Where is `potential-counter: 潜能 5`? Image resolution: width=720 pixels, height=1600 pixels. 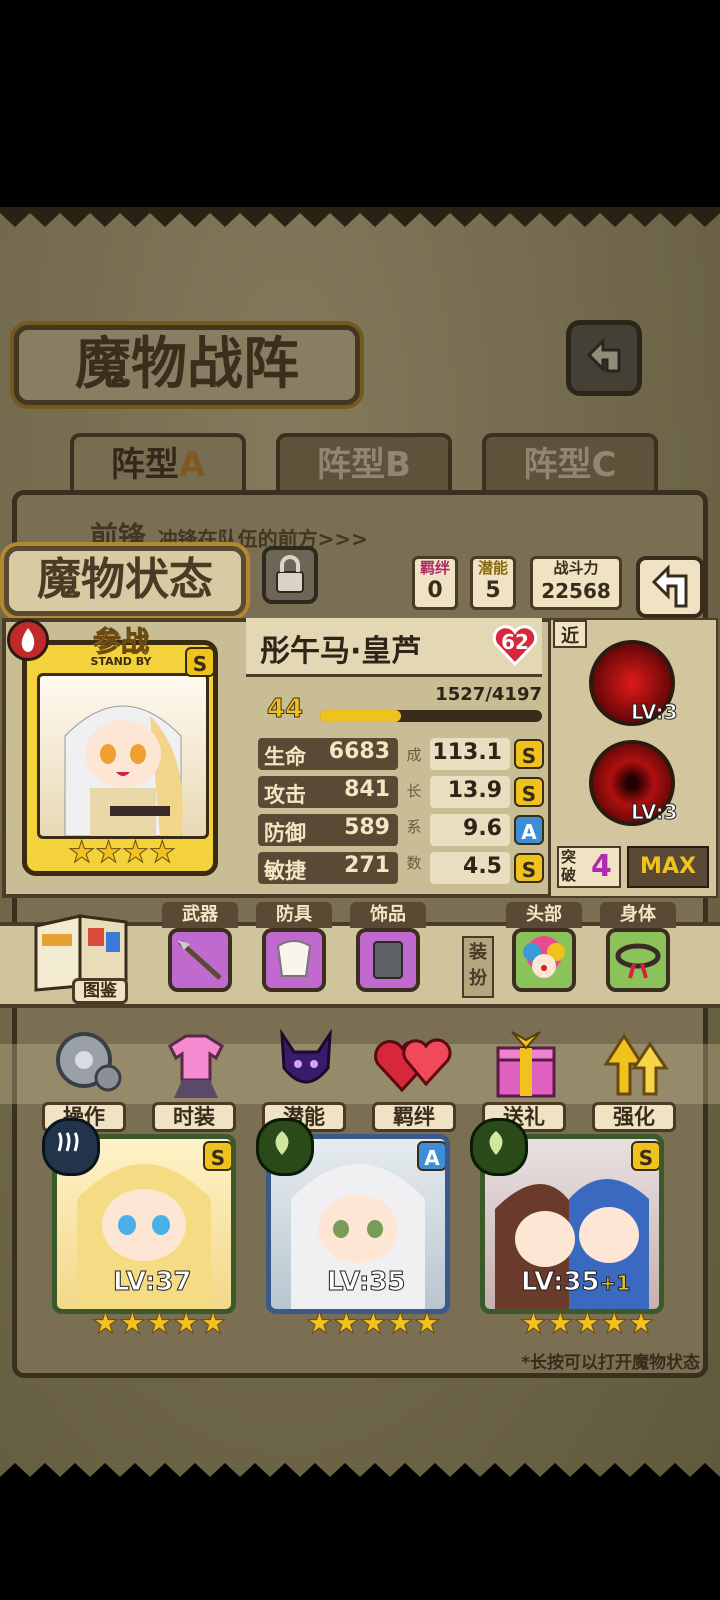 potential-counter: 潜能 5 is located at coordinates (493, 583).